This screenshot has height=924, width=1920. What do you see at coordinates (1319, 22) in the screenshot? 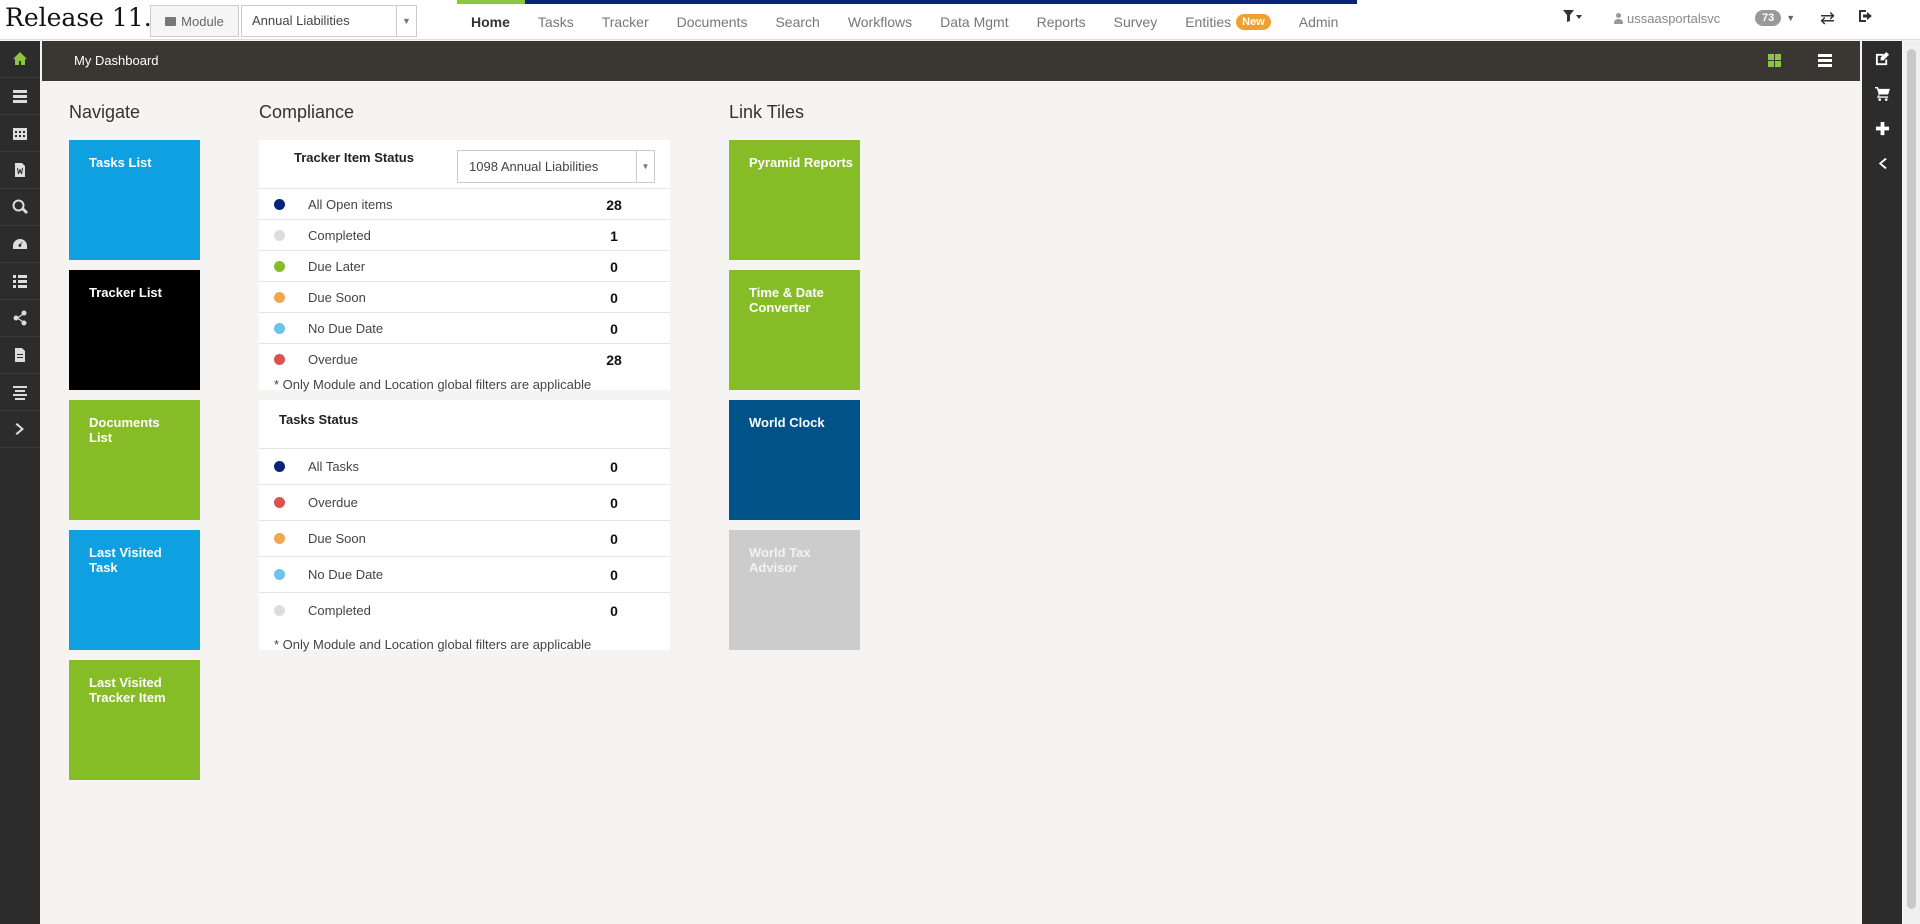
I see `nav-admin: Admin` at bounding box center [1319, 22].